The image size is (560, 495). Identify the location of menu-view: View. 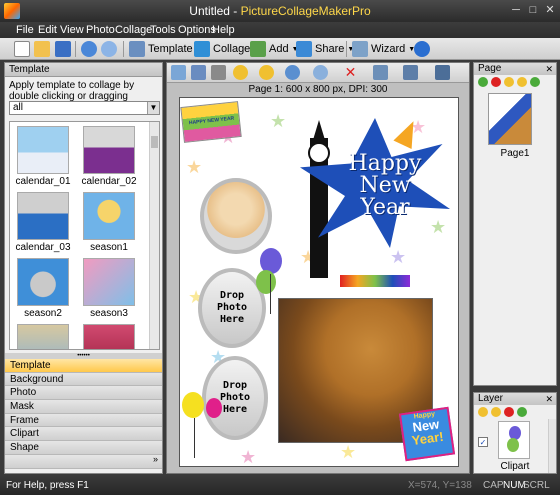
(72, 30).